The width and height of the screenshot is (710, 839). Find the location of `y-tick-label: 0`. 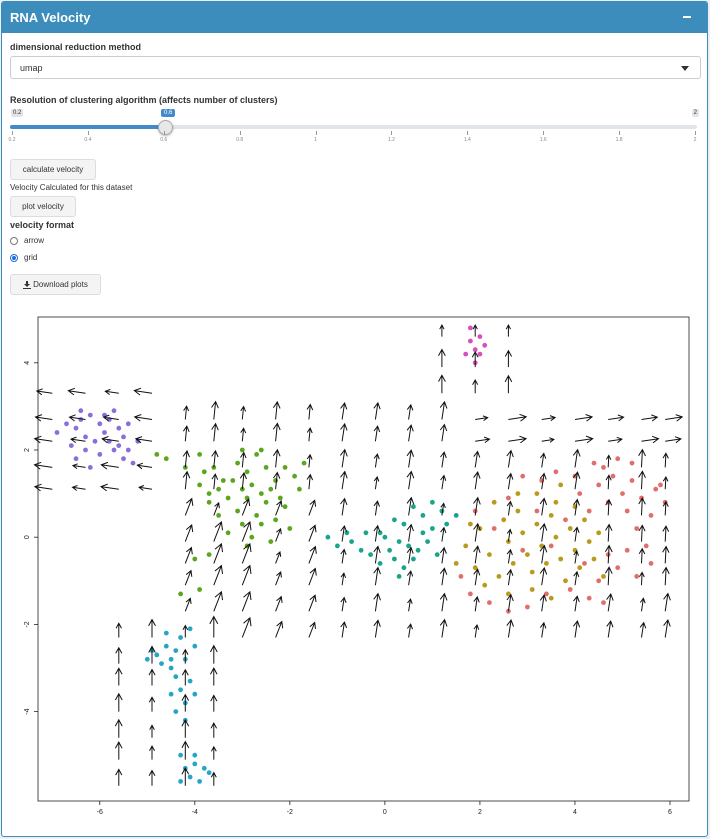

y-tick-label: 0 is located at coordinates (27, 537).